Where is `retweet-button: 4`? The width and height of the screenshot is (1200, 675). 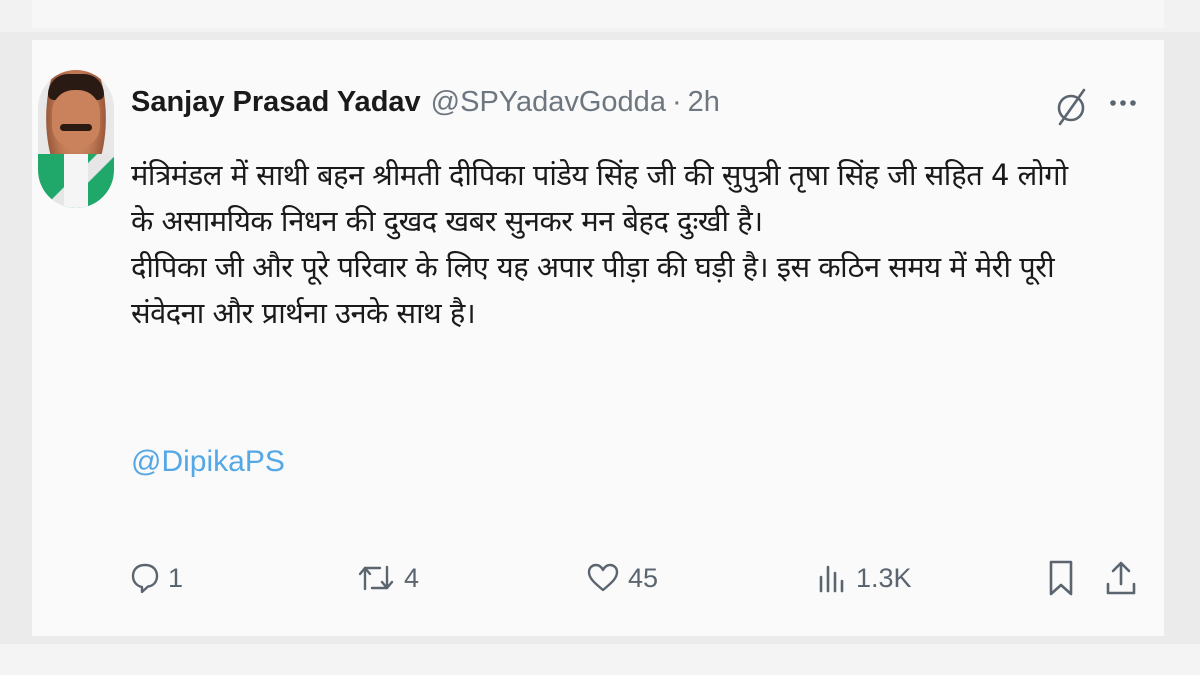 retweet-button: 4 is located at coordinates (387, 578).